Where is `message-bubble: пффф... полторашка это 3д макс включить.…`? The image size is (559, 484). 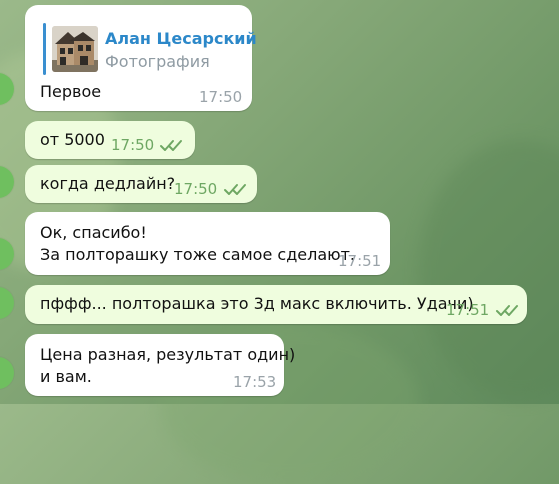
message-bubble: пффф... полторашка это 3д макс включить.… is located at coordinates (276, 304).